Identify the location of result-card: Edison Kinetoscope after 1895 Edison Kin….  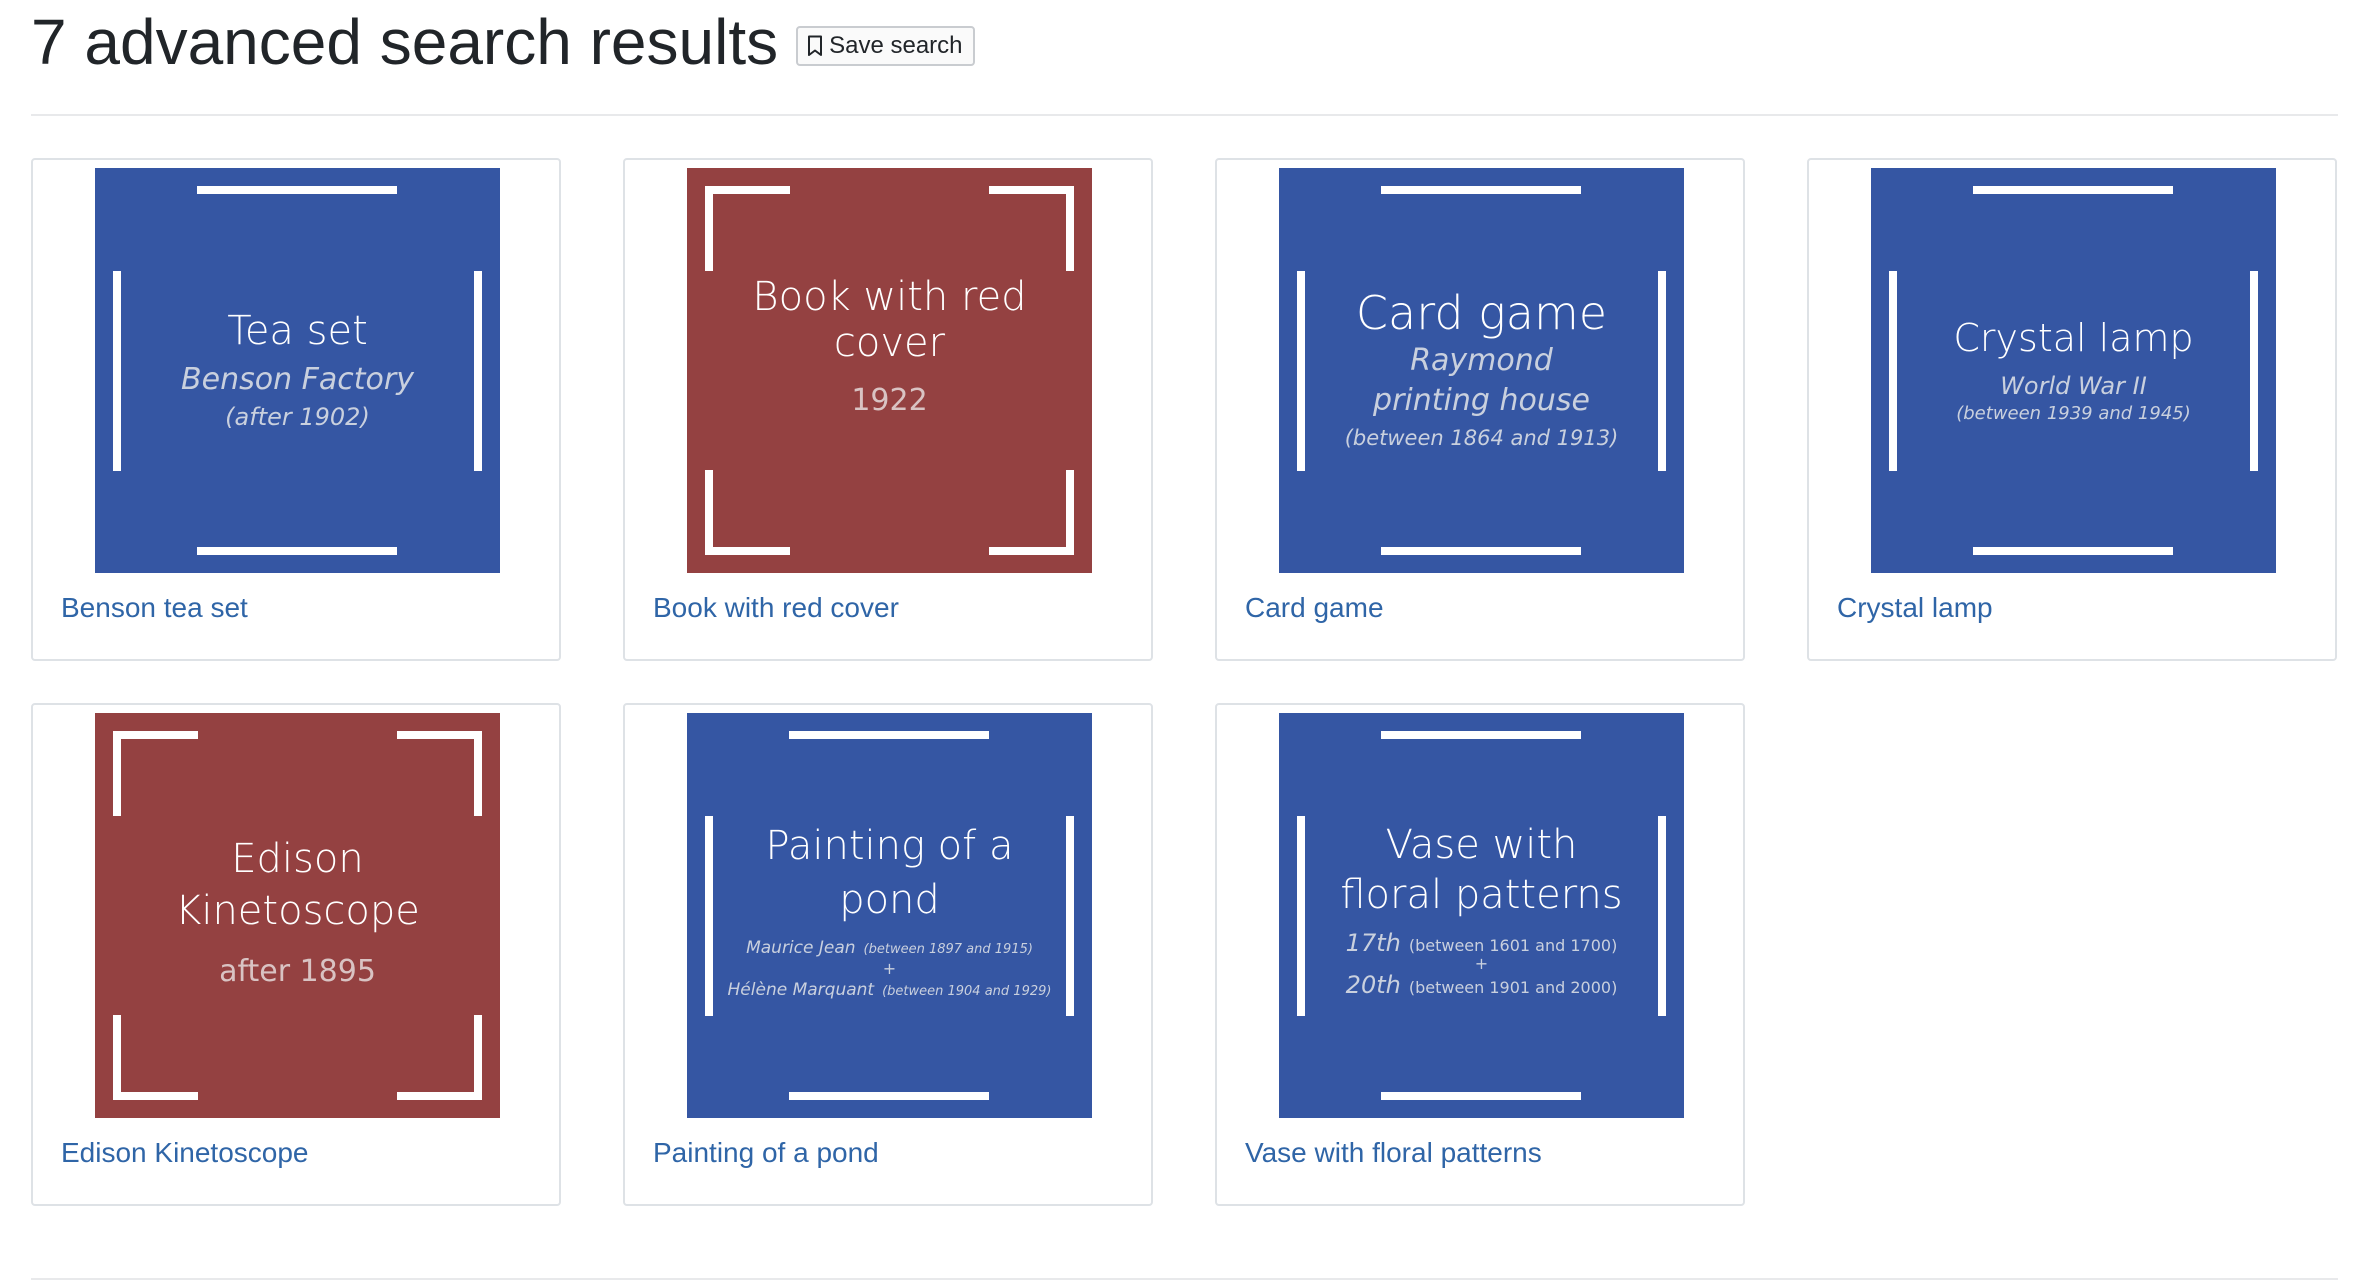
(296, 954).